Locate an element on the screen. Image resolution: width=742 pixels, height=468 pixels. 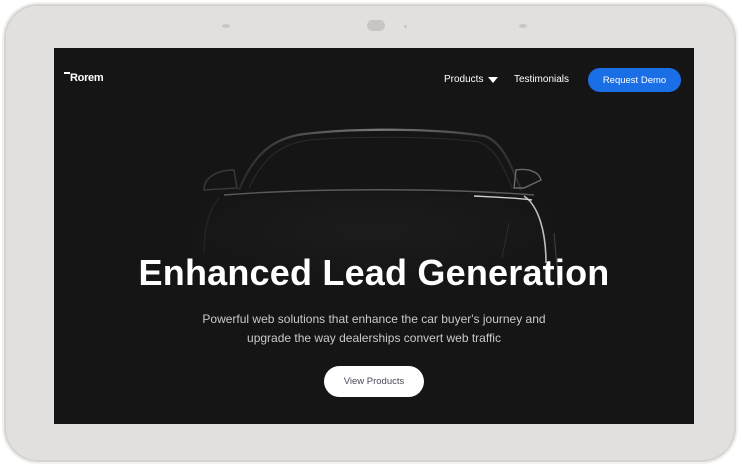
nav-products-label: Products is located at coordinates (464, 79).